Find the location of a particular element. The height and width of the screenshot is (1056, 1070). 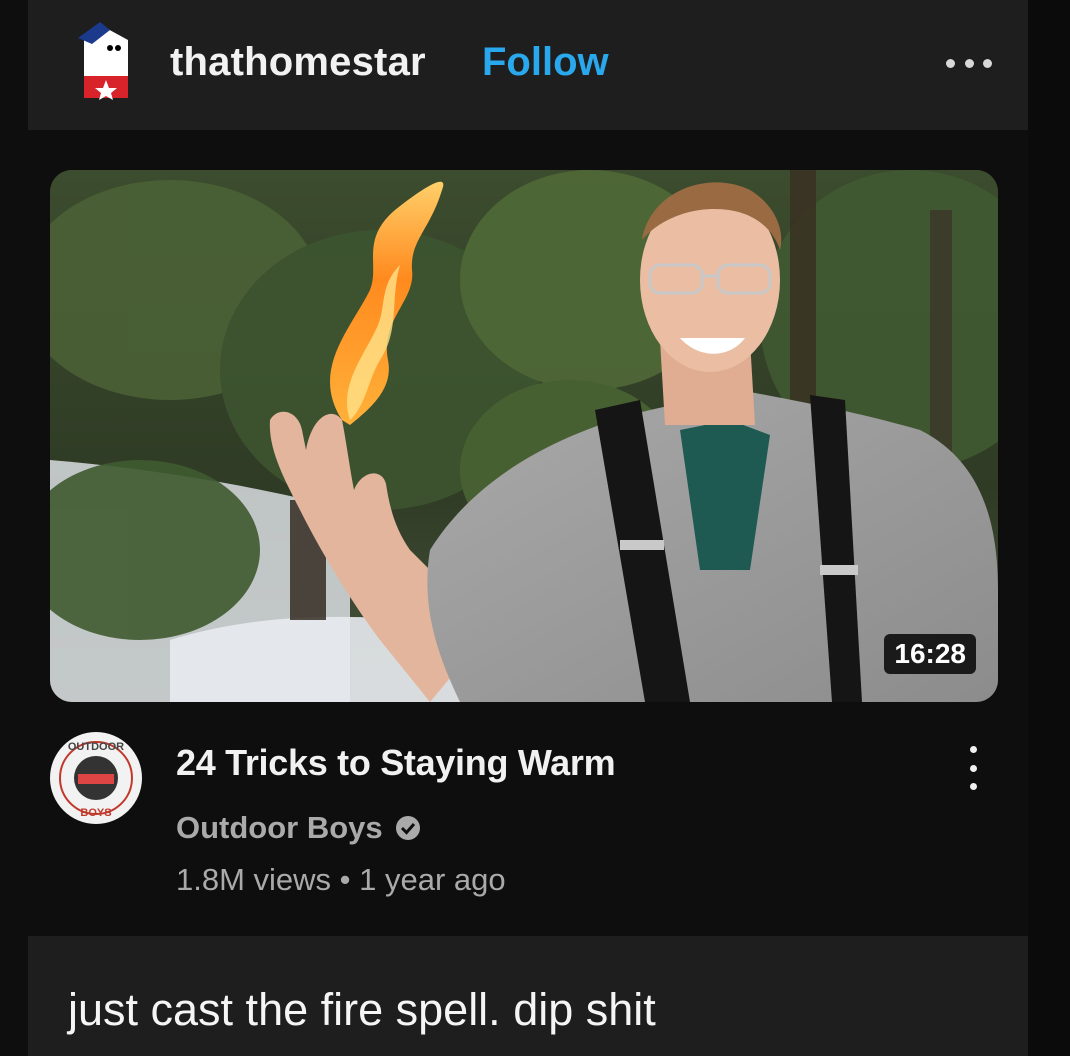

homestar-avatar-icon is located at coordinates (106, 61).